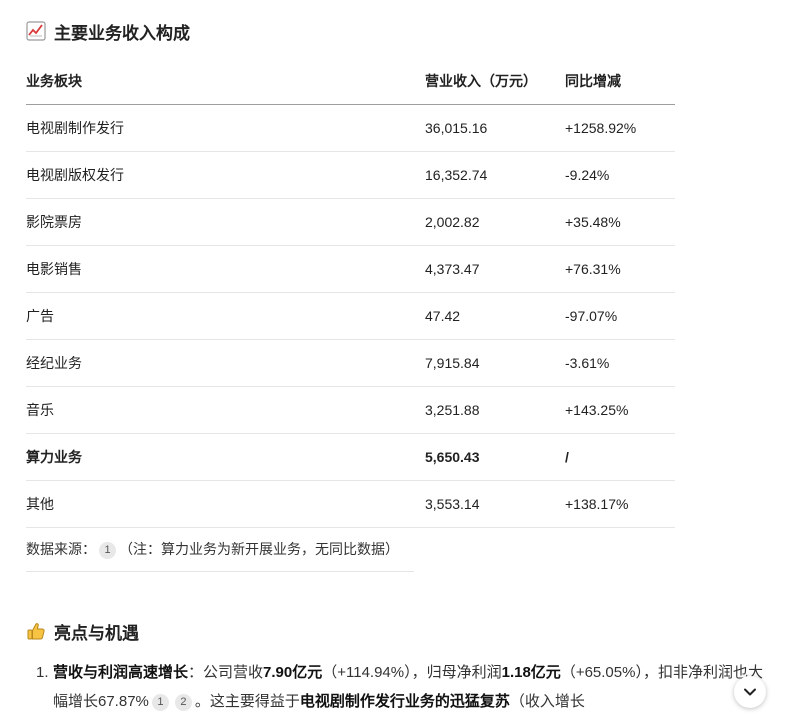 The height and width of the screenshot is (716, 786). I want to click on list-item-number: 1., so click(42, 672).